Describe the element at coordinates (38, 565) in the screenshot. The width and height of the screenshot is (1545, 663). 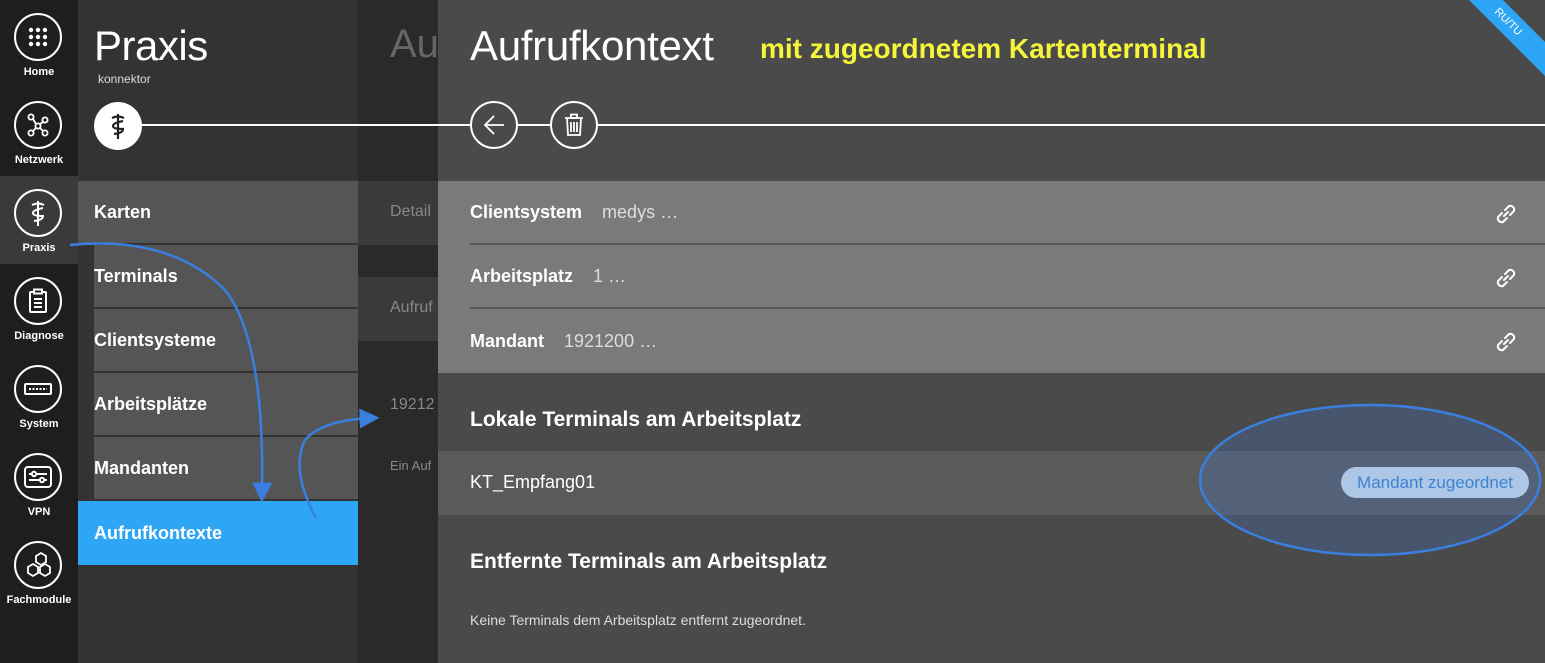
I see `hexagons-icon` at that location.